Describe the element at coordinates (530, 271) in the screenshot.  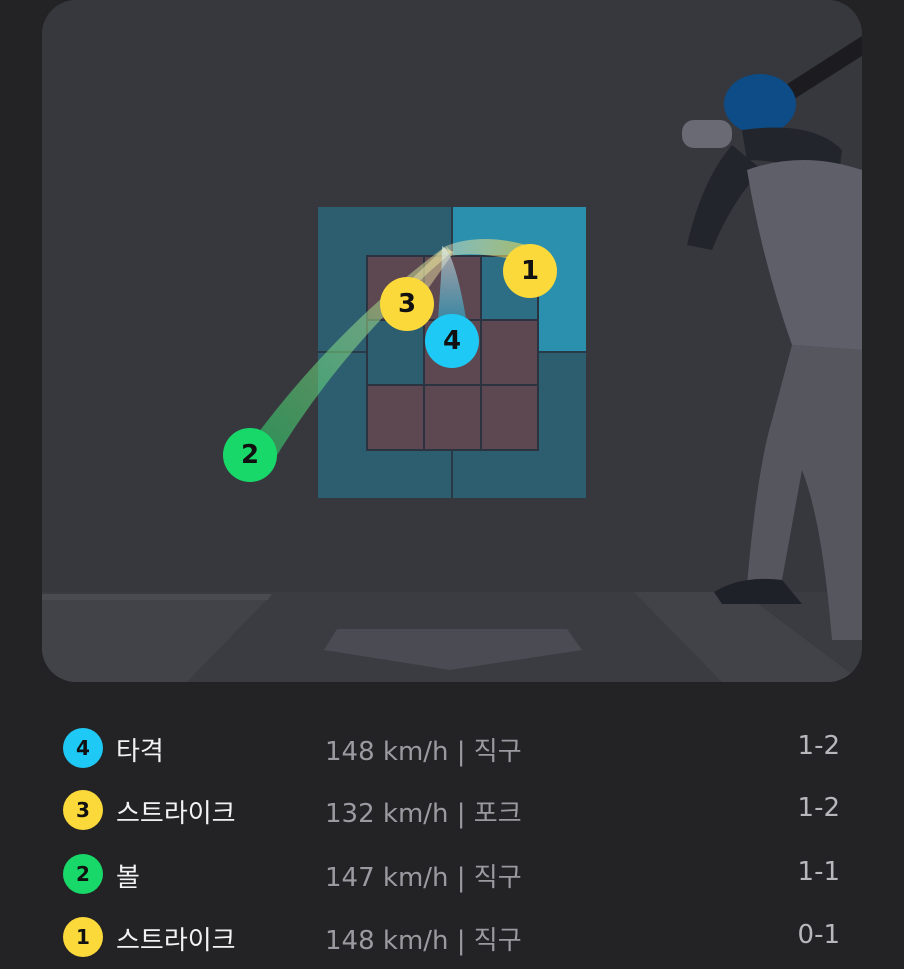
I see `pitch-marker-1: 1` at that location.